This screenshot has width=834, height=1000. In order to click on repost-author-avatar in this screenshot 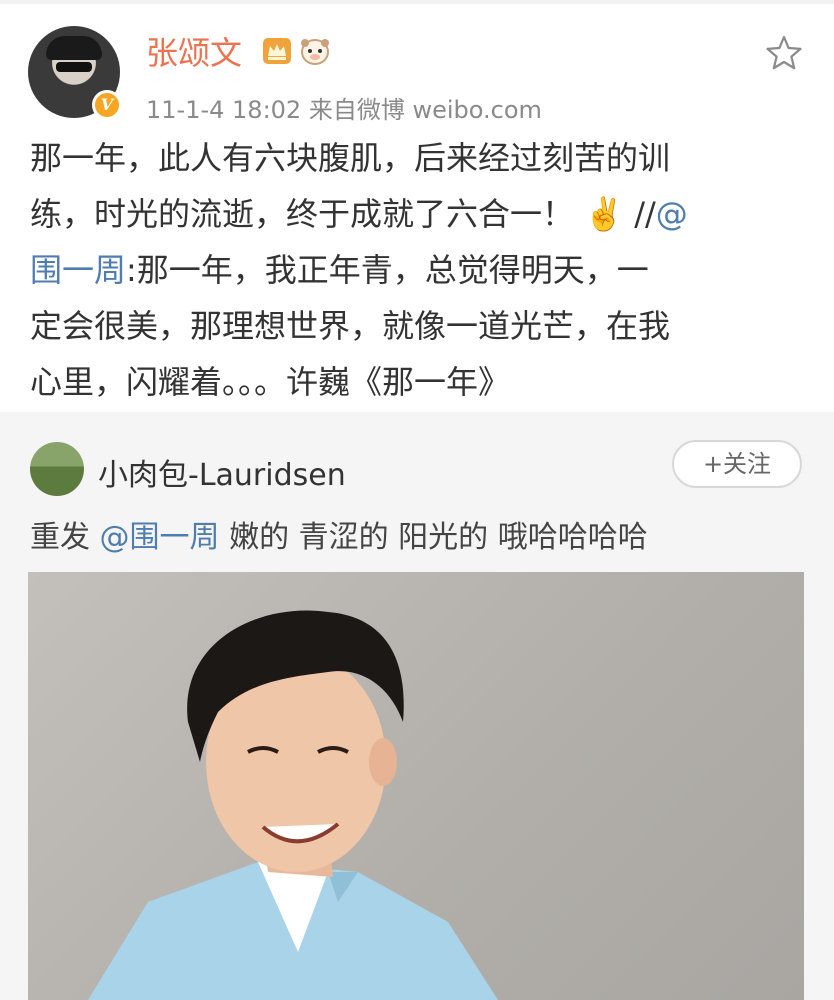, I will do `click(57, 469)`.